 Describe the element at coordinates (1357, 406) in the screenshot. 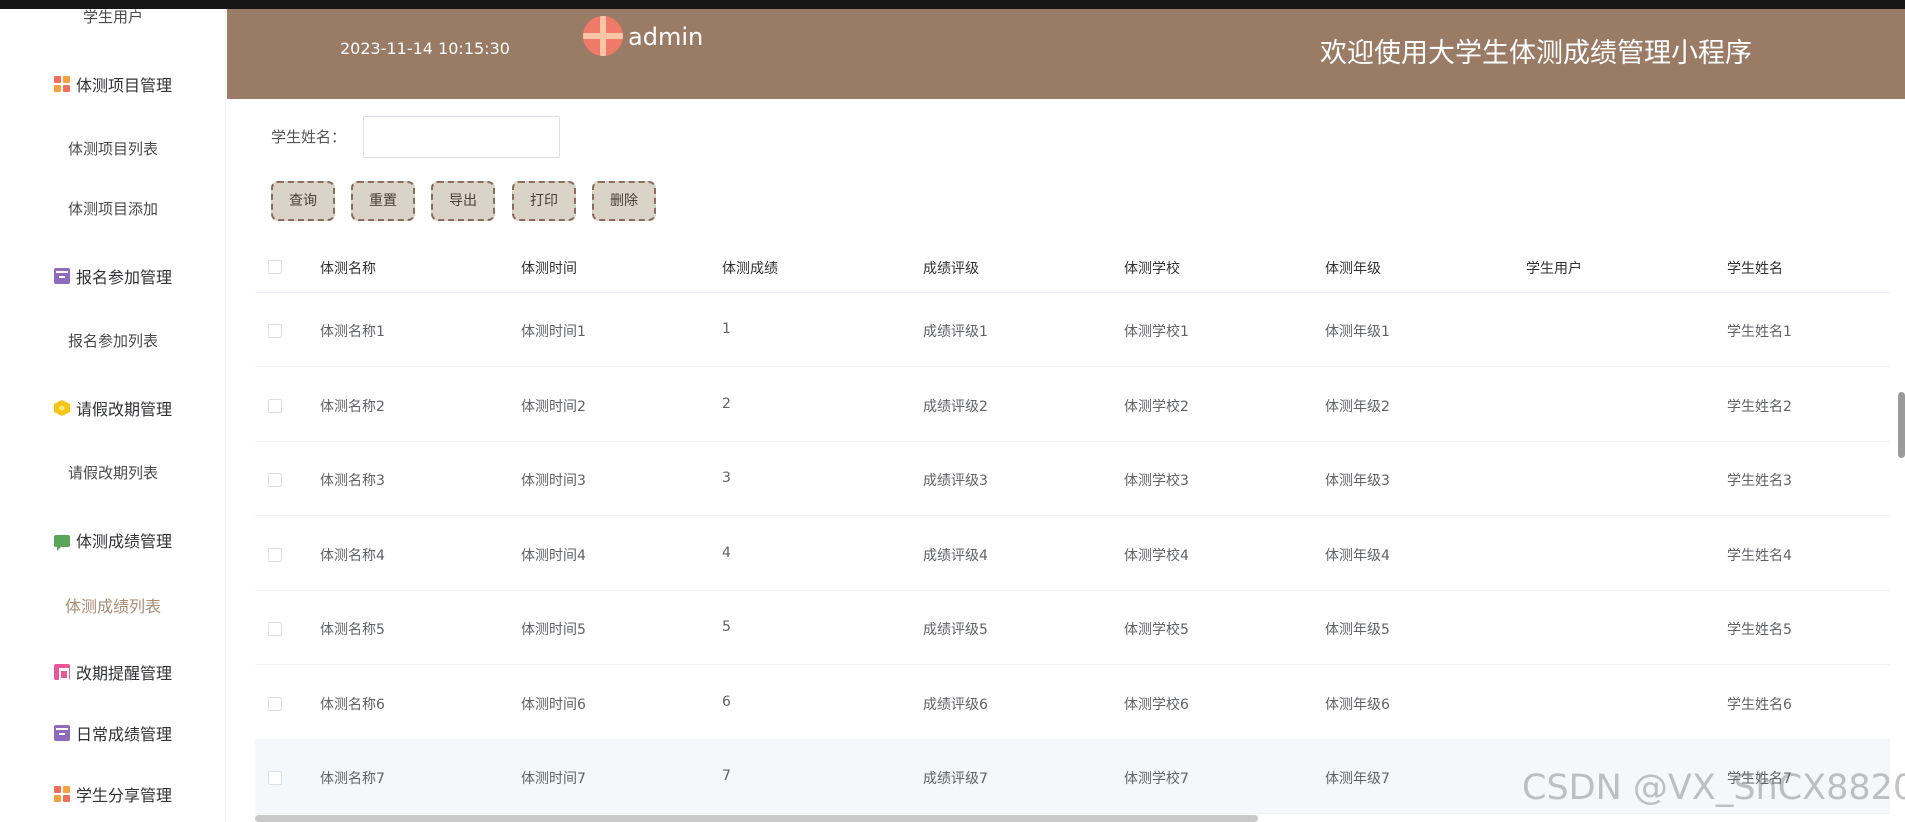

I see `cell-test-grade: 体测年级2` at that location.